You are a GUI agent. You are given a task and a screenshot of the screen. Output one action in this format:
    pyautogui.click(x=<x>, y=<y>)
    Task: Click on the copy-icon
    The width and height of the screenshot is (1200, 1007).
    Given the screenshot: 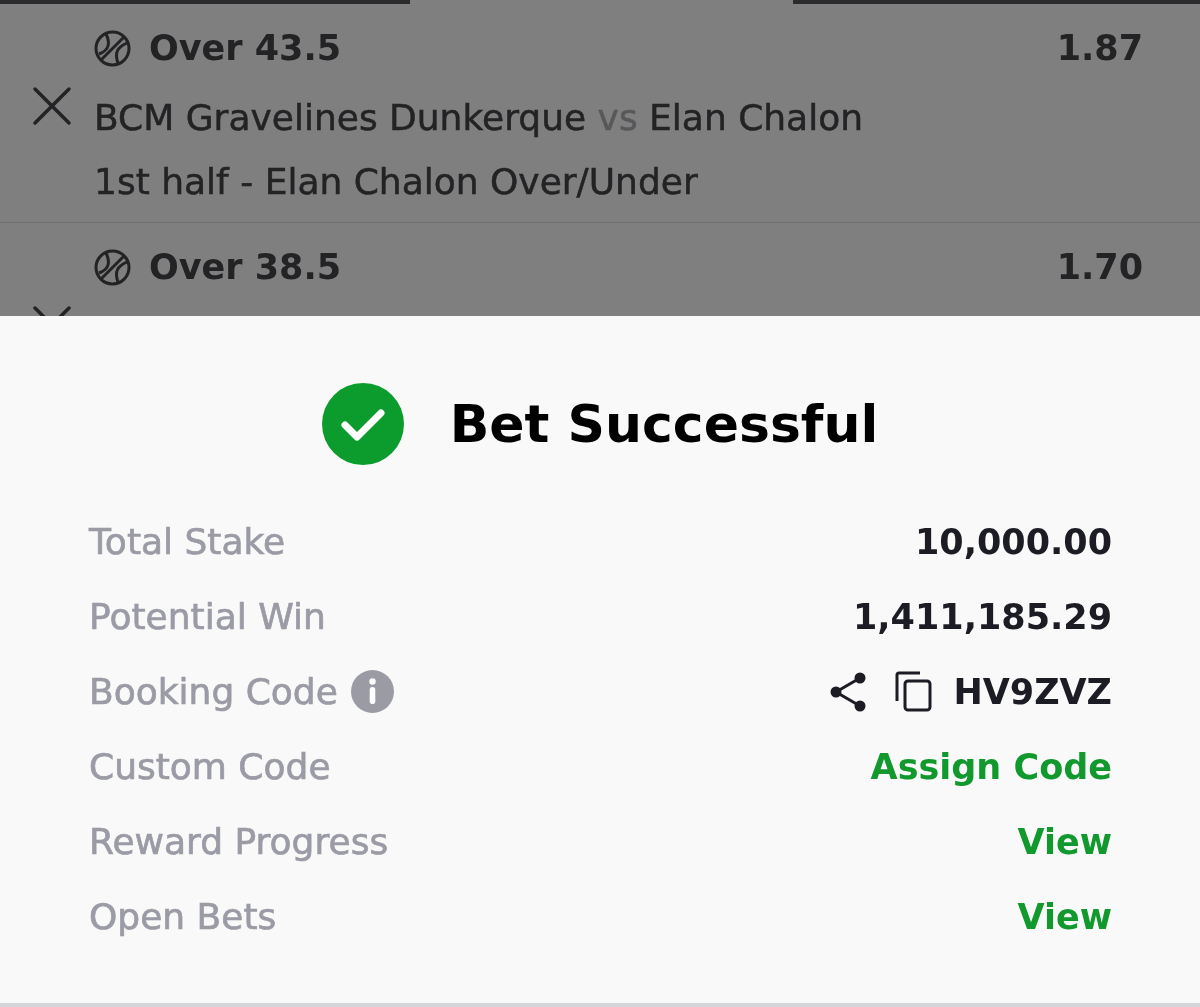 What is the action you would take?
    pyautogui.click(x=914, y=691)
    